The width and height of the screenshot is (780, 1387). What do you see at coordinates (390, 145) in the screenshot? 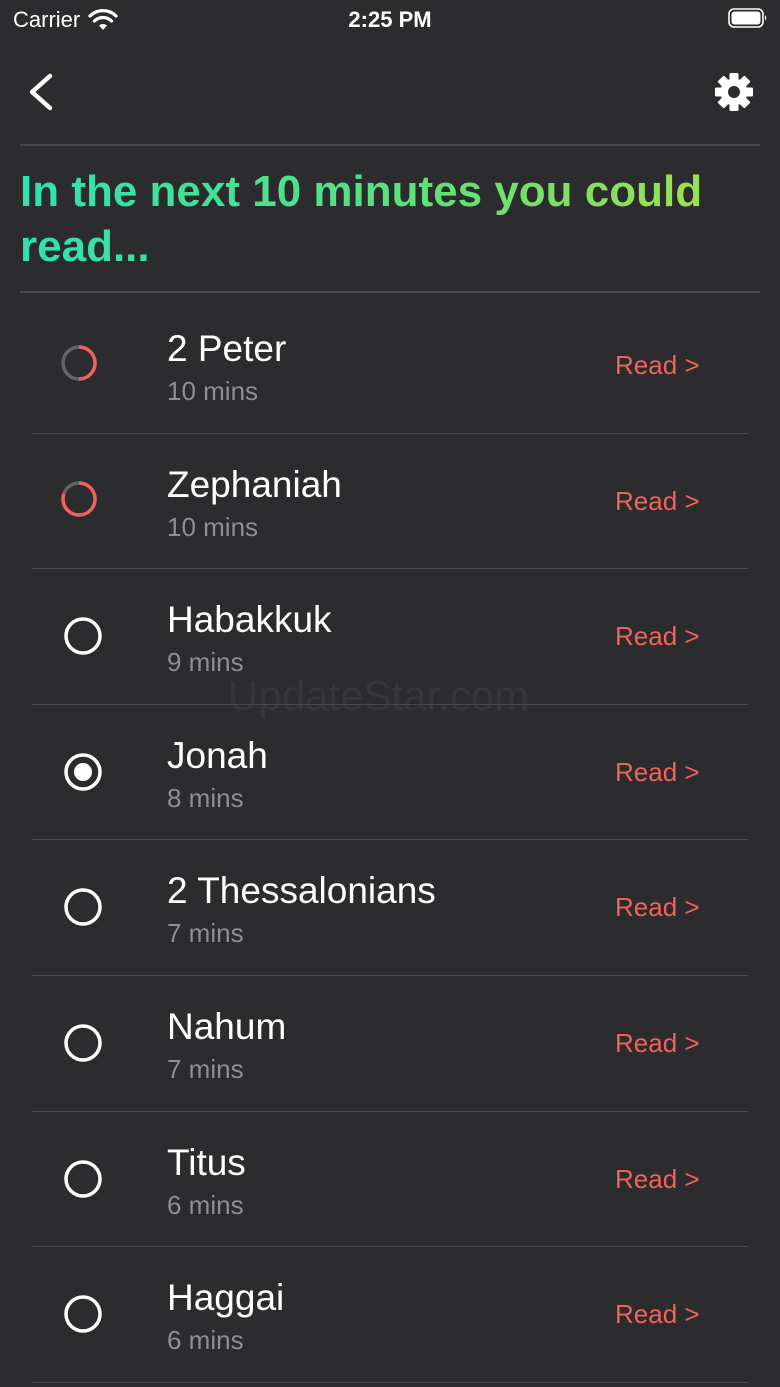
I see `nav-divider` at bounding box center [390, 145].